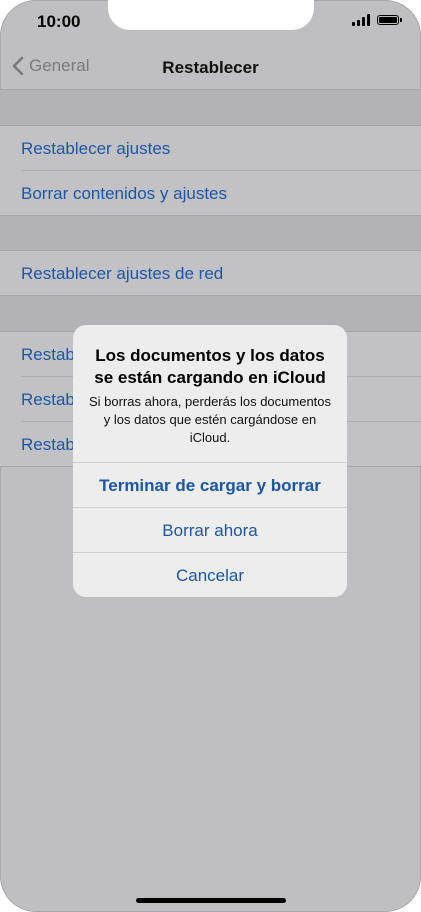 Image resolution: width=421 pixels, height=912 pixels. What do you see at coordinates (361, 20) in the screenshot?
I see `cellular-signal-icon` at bounding box center [361, 20].